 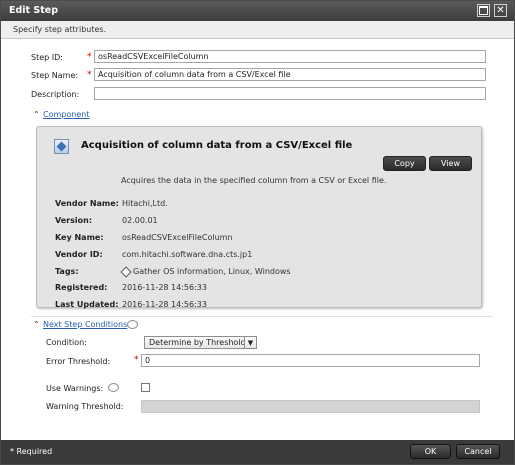 I want to click on title-bar: Edit Step ✕, so click(x=257, y=11).